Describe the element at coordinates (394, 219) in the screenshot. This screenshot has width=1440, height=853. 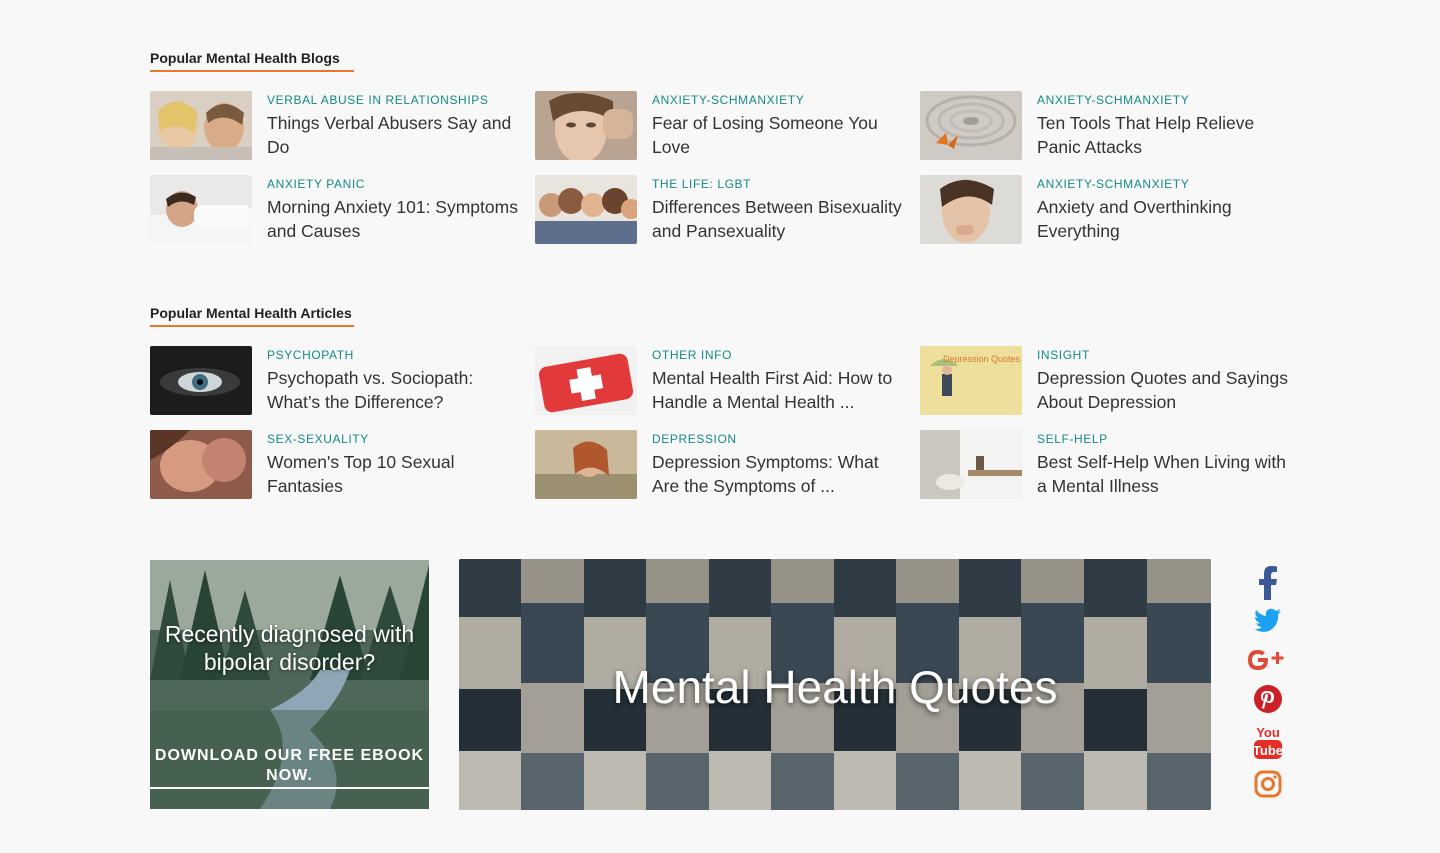
I see `blog-title: Morning Anxiety 101: Symptoms and Causes` at that location.